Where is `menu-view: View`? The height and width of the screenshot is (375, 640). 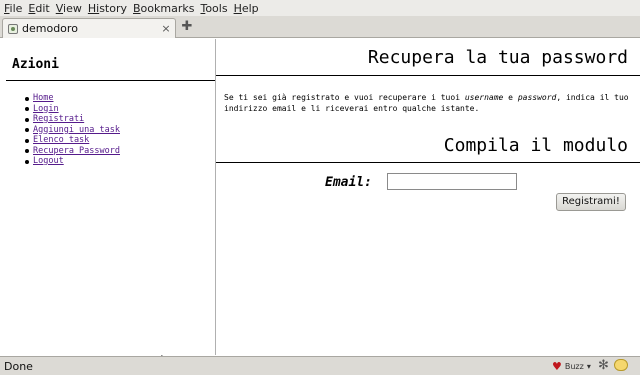 menu-view: View is located at coordinates (69, 8).